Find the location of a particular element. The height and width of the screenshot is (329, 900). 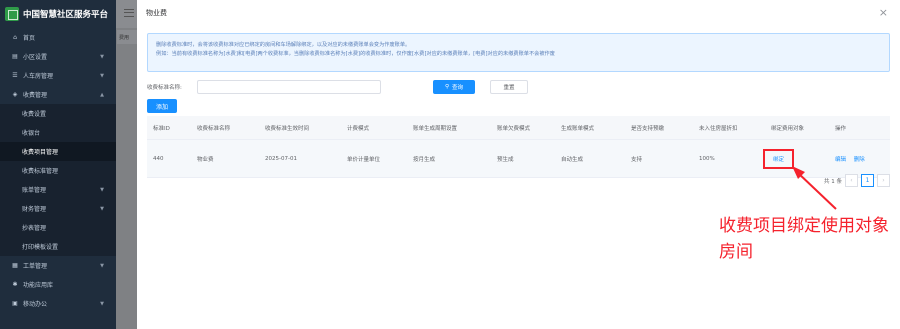

column-header: 操作 is located at coordinates (841, 128).